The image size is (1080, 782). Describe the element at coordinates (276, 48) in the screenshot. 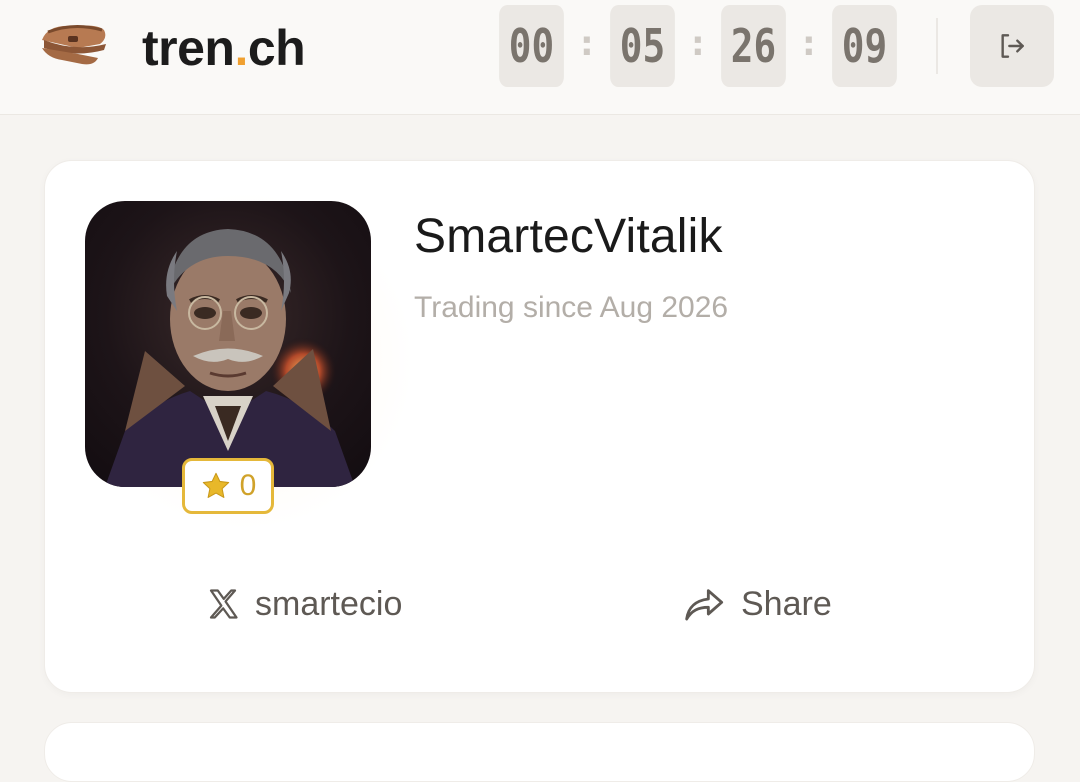

I see `brand-suffix: ch` at that location.